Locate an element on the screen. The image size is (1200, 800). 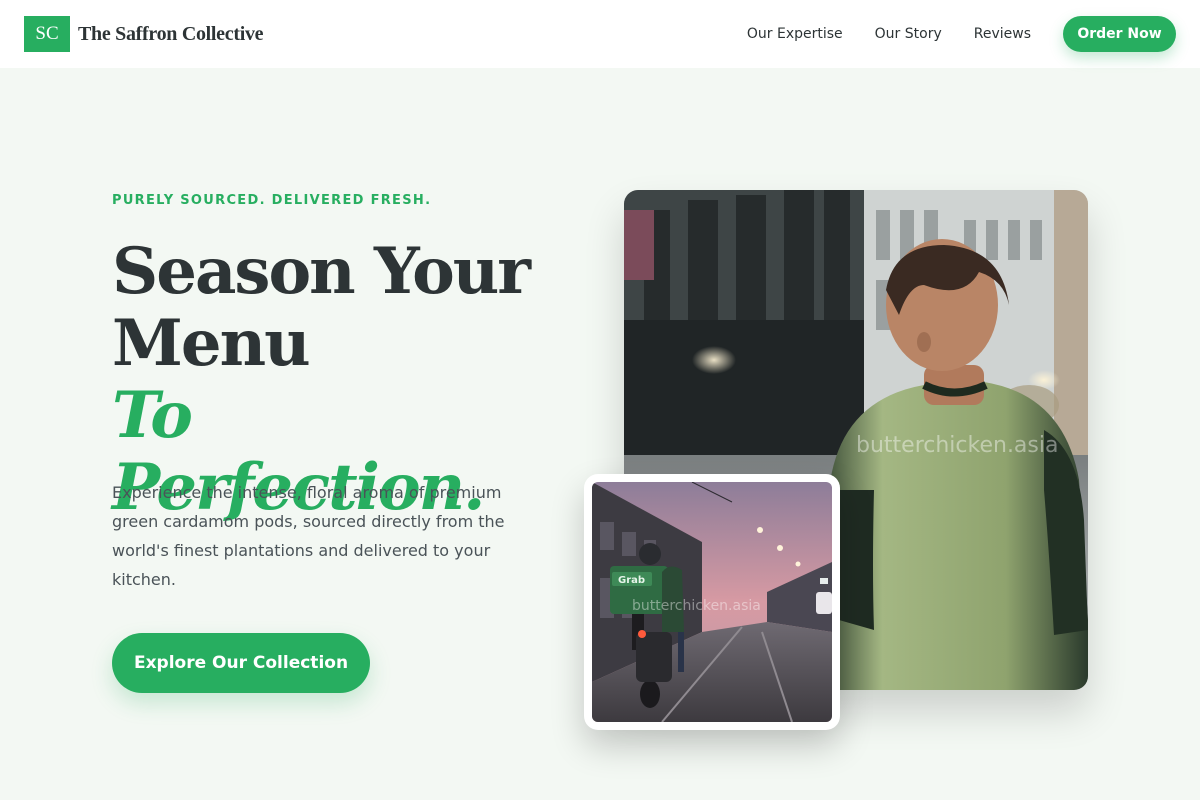
delivery-rider-image: Grab butterchicken.asia is located at coordinates (712, 602).